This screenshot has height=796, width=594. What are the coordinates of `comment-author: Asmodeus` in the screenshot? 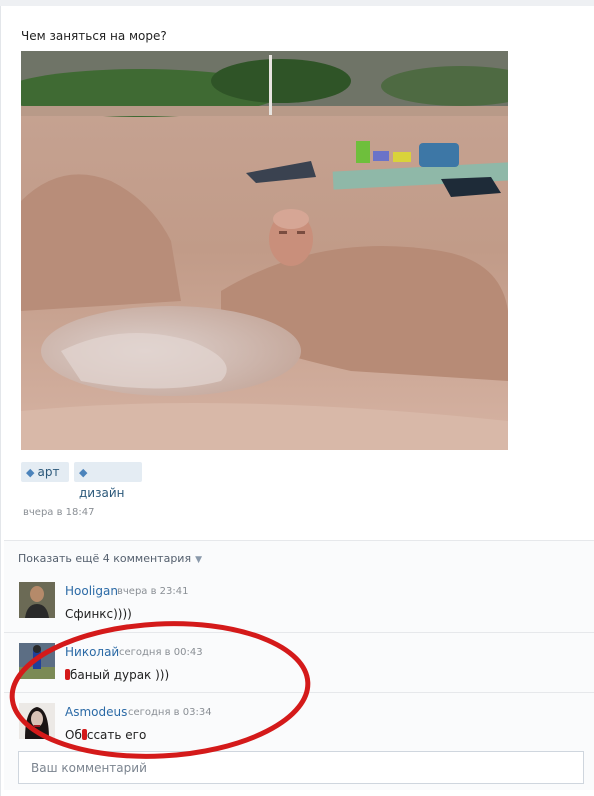 It's located at (96, 712).